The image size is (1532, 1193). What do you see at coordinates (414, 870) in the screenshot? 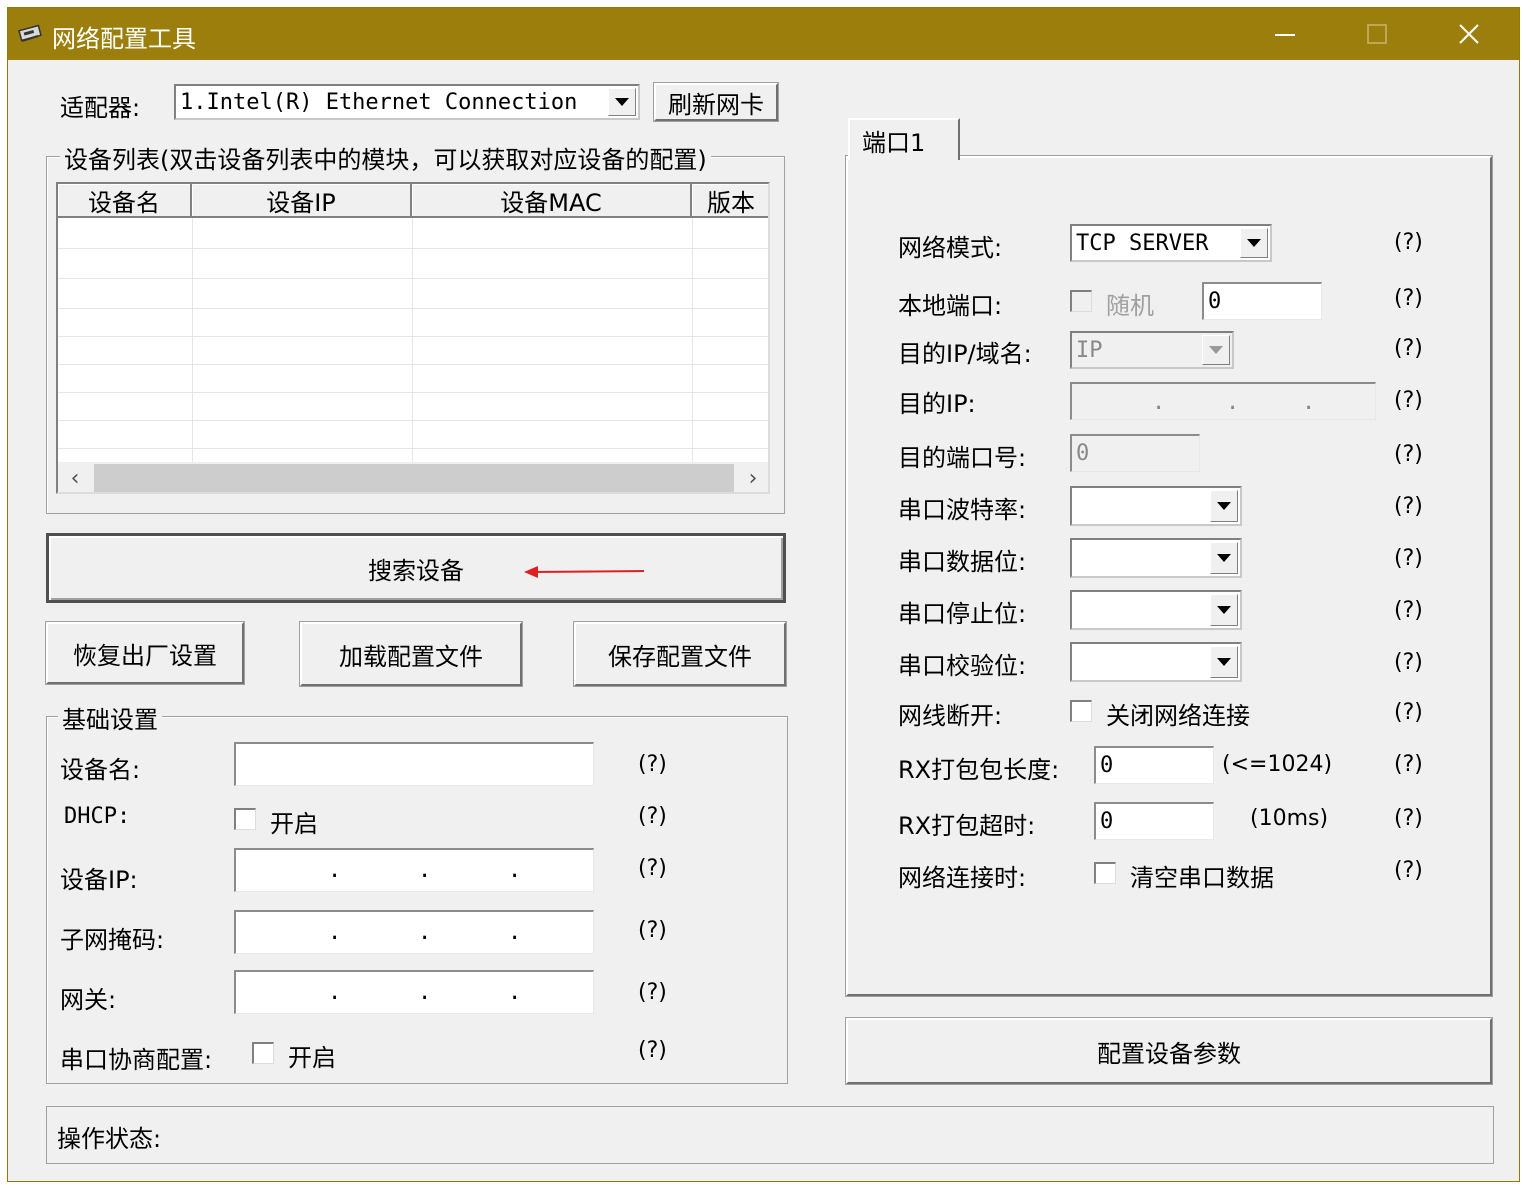
I see `device-ip-input: . . .` at bounding box center [414, 870].